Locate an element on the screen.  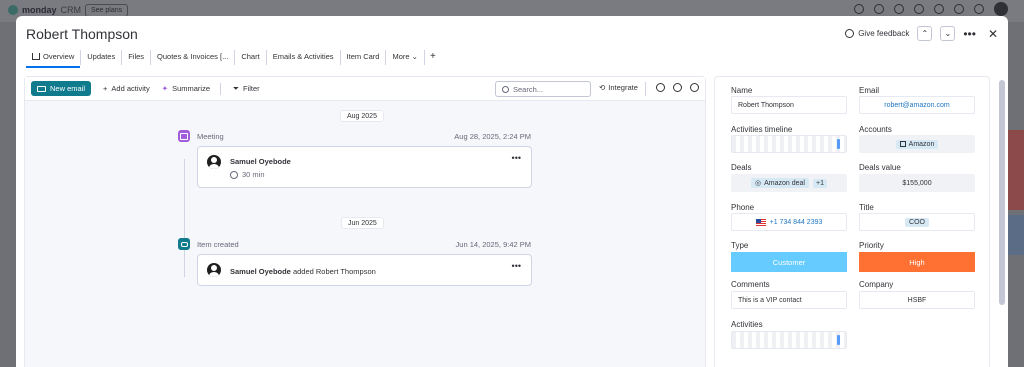
tab-files: Files is located at coordinates (137, 57).